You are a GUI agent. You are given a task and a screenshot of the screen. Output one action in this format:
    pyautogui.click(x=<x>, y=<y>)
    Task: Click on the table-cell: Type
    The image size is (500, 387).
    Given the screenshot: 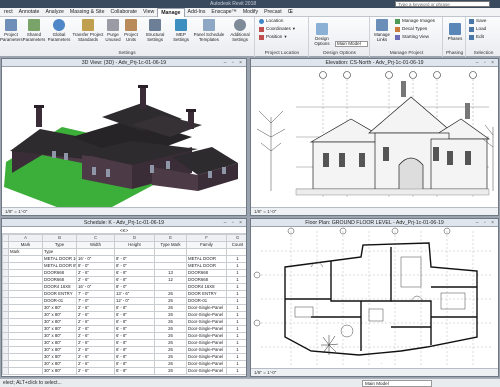 What is the action you would take?
    pyautogui.click(x=59, y=252)
    